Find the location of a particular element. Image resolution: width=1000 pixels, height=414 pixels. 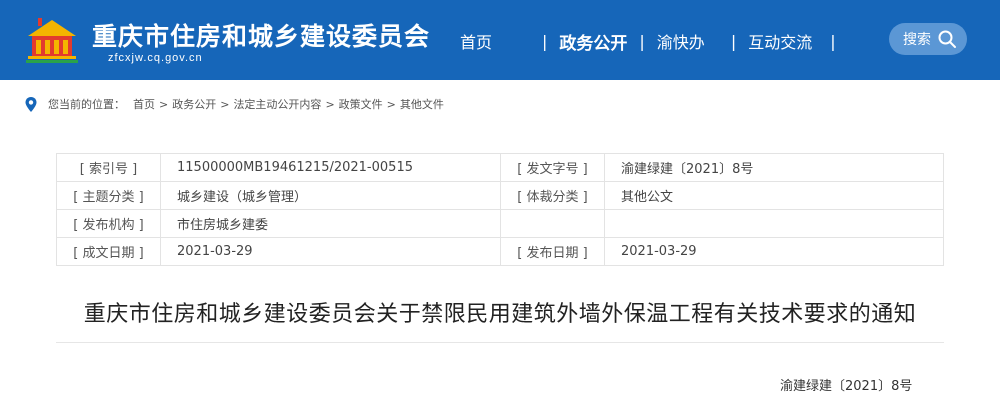

table-row: [ 发布机构 ] 市住房城乡建委 is located at coordinates (500, 223).